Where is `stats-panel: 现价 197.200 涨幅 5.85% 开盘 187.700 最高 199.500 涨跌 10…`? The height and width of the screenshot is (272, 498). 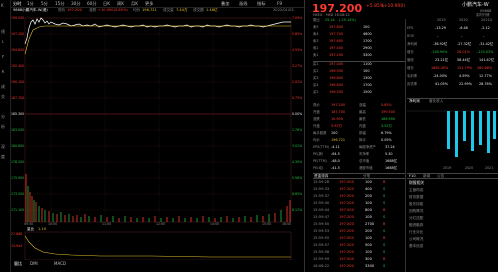 stats-panel: 现价 197.200 涨幅 5.85% 开盘 187.700 最高 199.500 涨跌 10… is located at coordinates (355, 136).